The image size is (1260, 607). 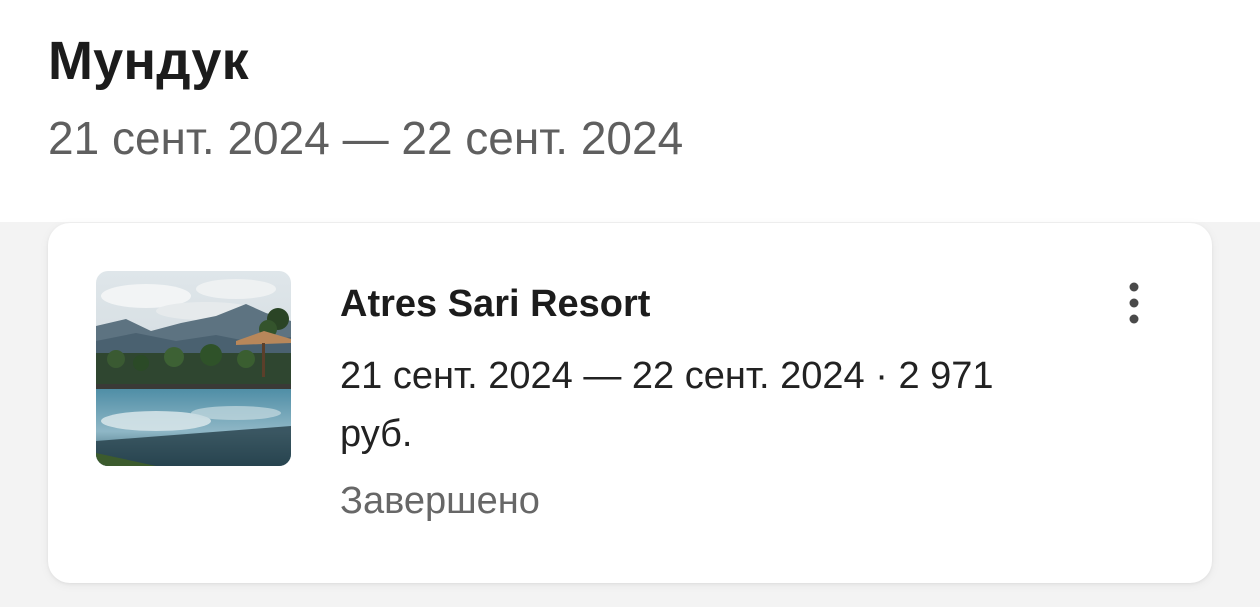 What do you see at coordinates (495, 304) in the screenshot?
I see `hotel-name: Atres Sari Resort` at bounding box center [495, 304].